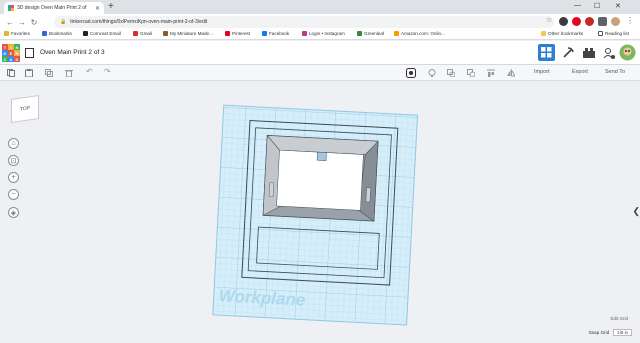 This screenshot has height=343, width=640. Describe the element at coordinates (135, 33) in the screenshot. I see `gmail-icon` at that location.